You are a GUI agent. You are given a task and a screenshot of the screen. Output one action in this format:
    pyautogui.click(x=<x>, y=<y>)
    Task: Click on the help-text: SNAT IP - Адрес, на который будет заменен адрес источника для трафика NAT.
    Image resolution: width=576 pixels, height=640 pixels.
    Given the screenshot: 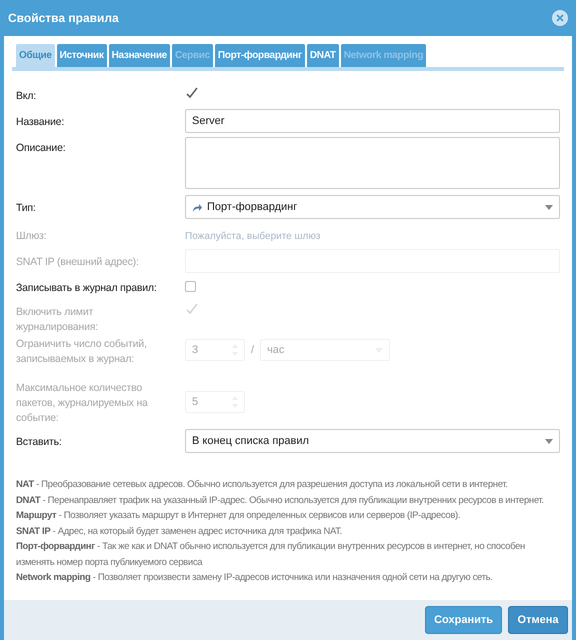 What is the action you would take?
    pyautogui.click(x=179, y=531)
    